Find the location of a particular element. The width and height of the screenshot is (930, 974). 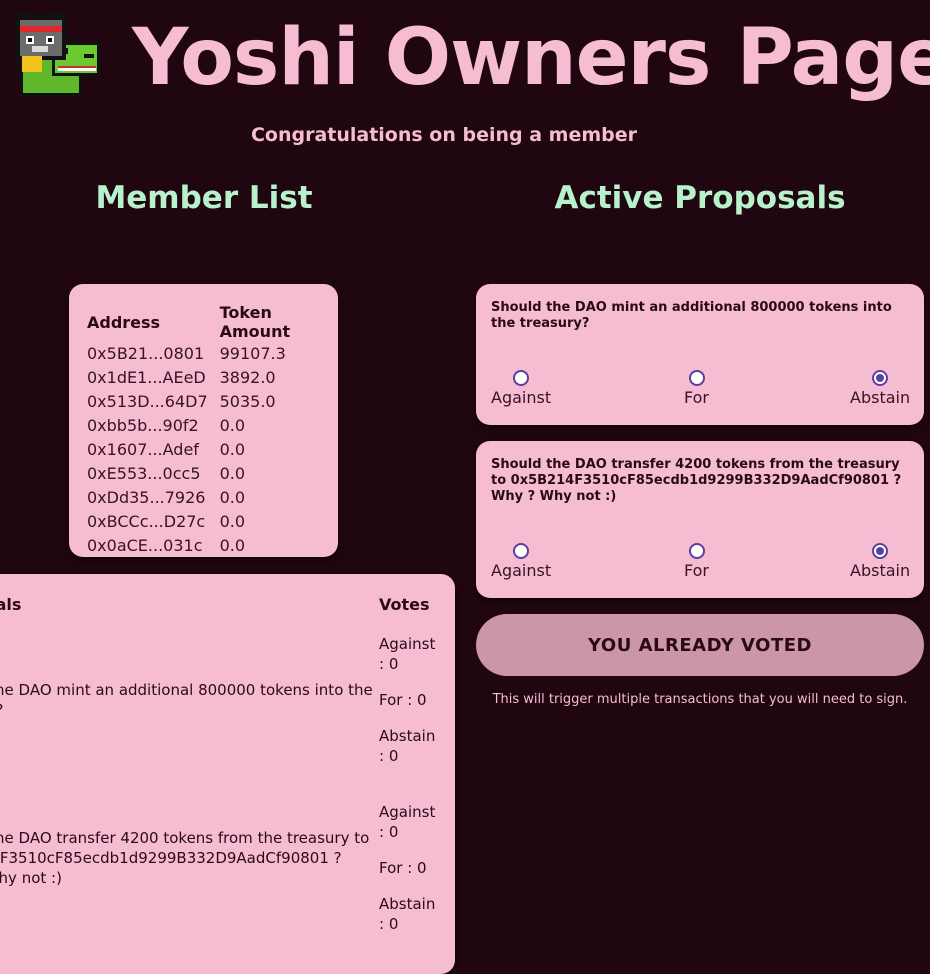

member-address: 0x0aCE...031c is located at coordinates (145, 545).